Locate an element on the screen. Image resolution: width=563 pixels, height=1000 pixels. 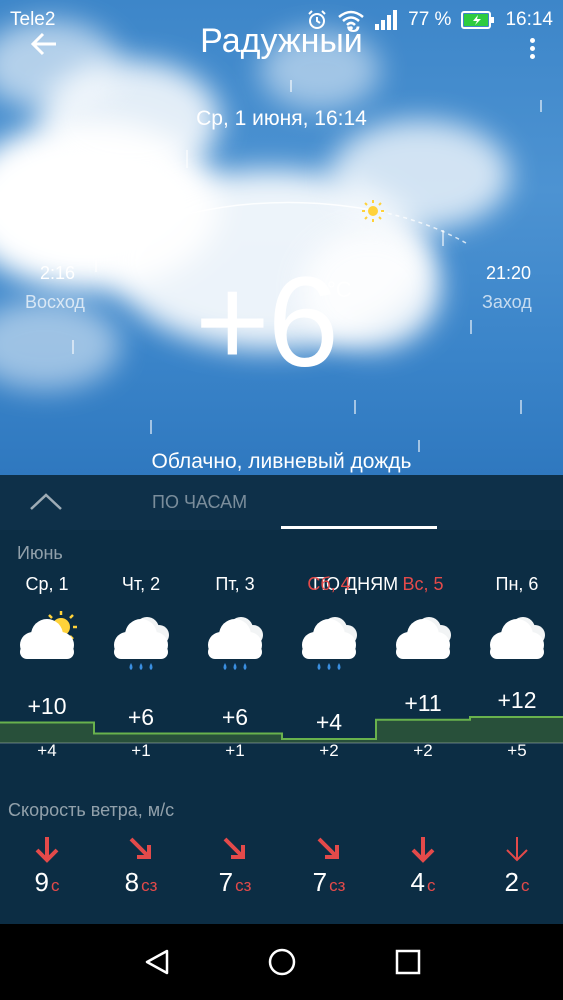
sun-path-arc is located at coordinates (285, 222).